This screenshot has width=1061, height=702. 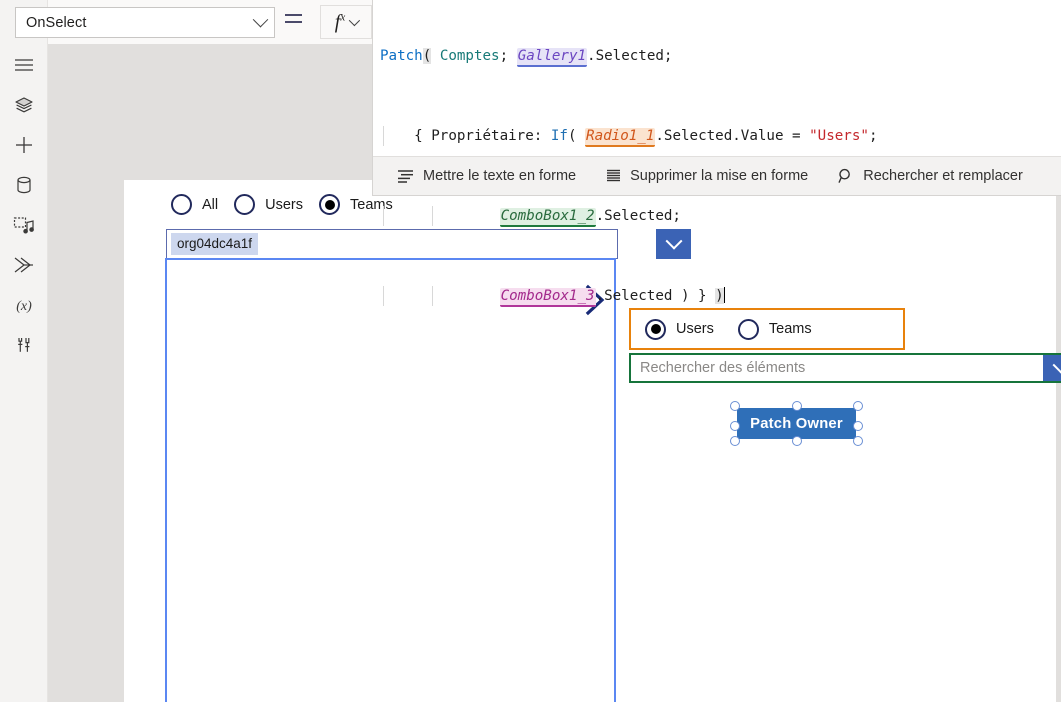 I want to click on resize-handle-se, so click(x=858, y=441).